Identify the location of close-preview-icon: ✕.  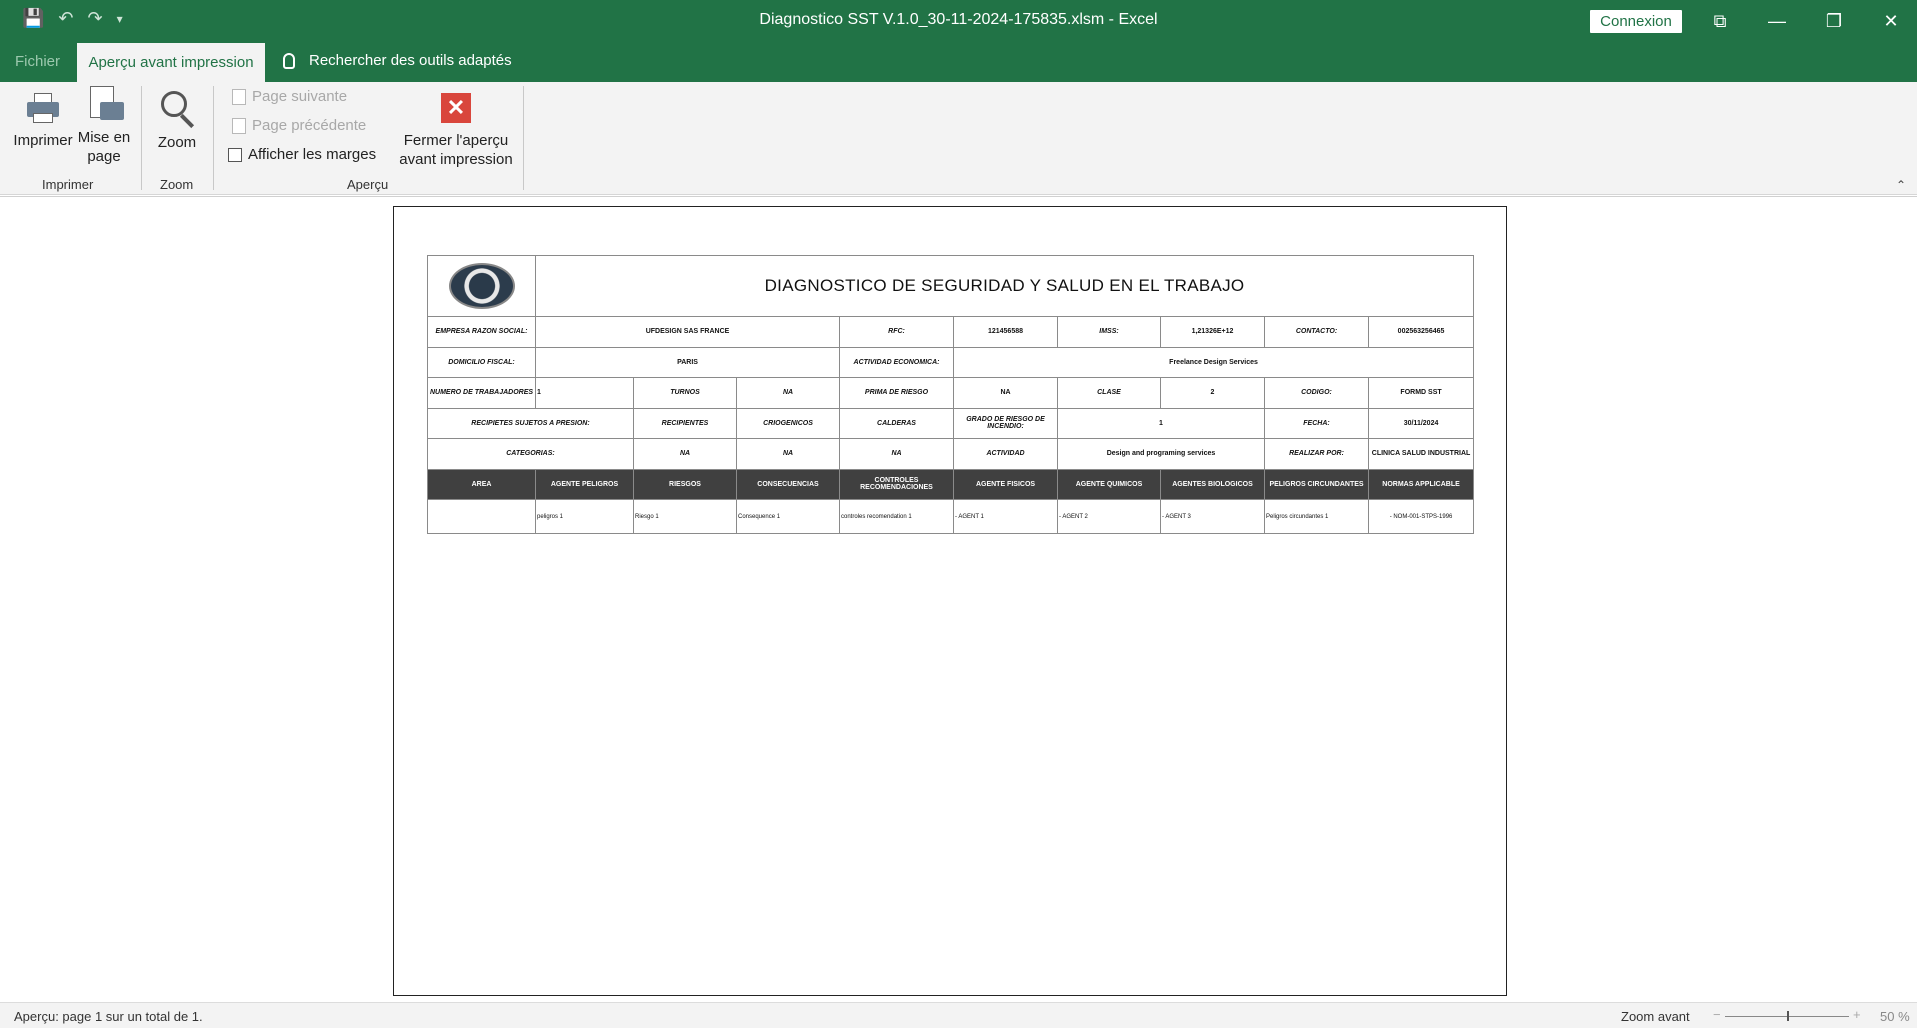
(456, 108).